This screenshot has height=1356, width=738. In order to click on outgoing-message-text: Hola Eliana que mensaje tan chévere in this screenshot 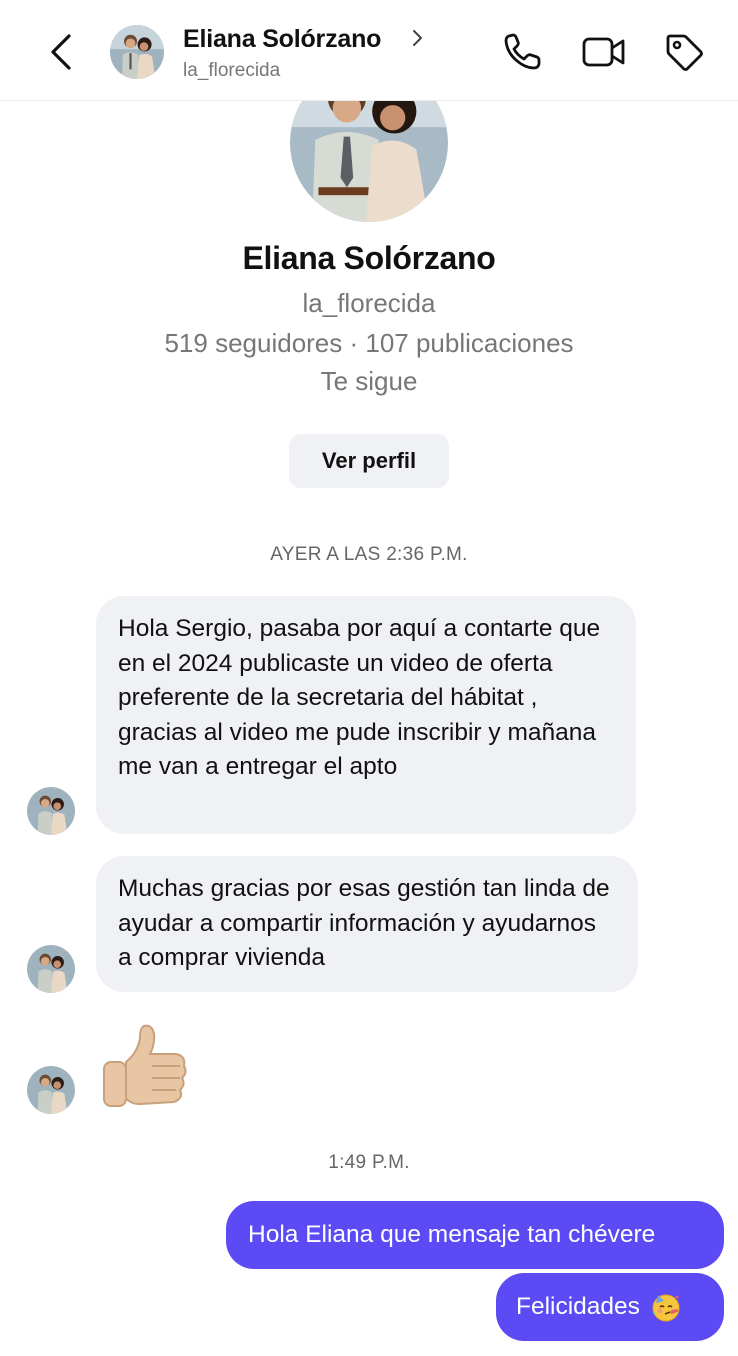, I will do `click(452, 1234)`.